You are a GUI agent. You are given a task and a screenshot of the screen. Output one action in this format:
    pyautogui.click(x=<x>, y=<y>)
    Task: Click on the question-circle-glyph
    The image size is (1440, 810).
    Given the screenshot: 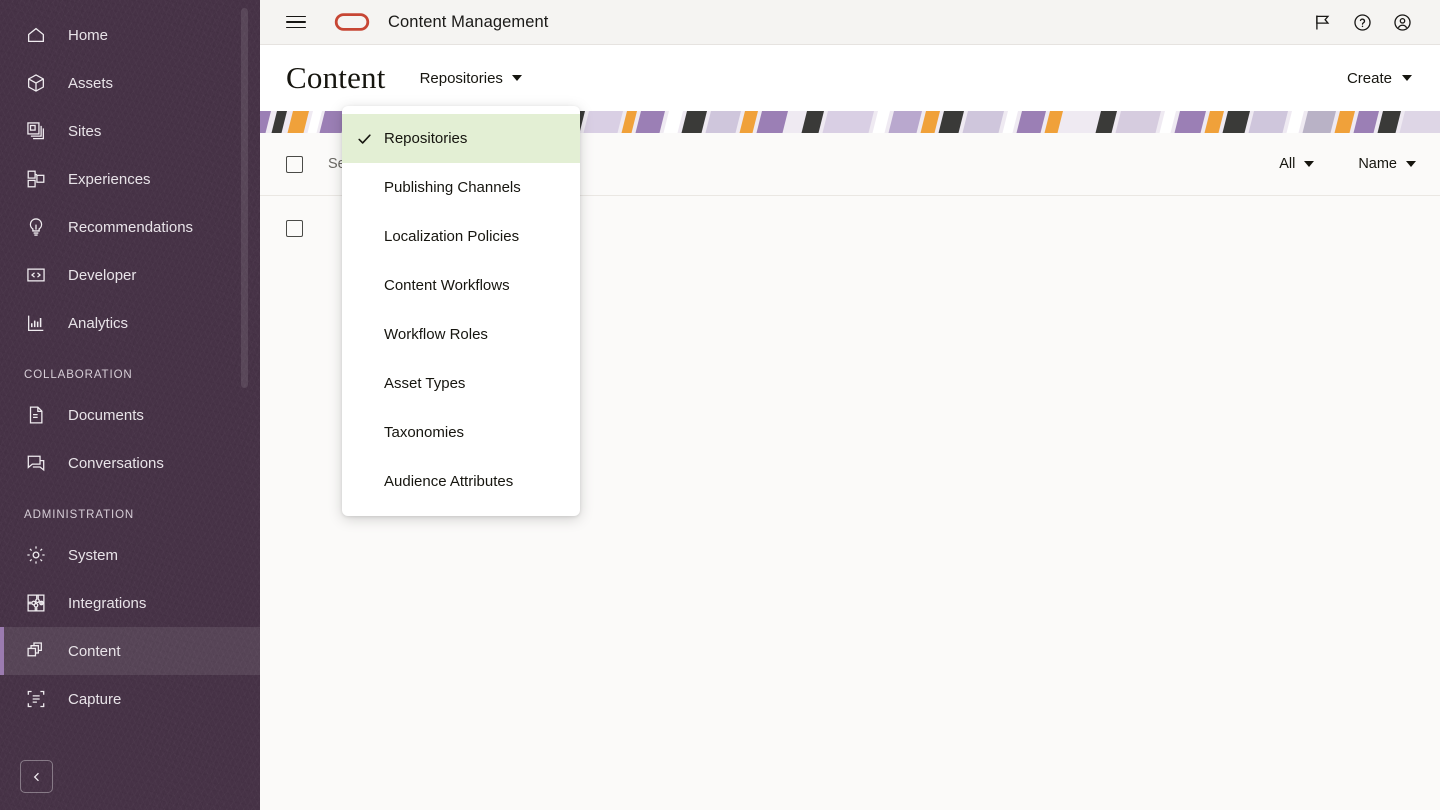 What is the action you would take?
    pyautogui.click(x=1362, y=22)
    